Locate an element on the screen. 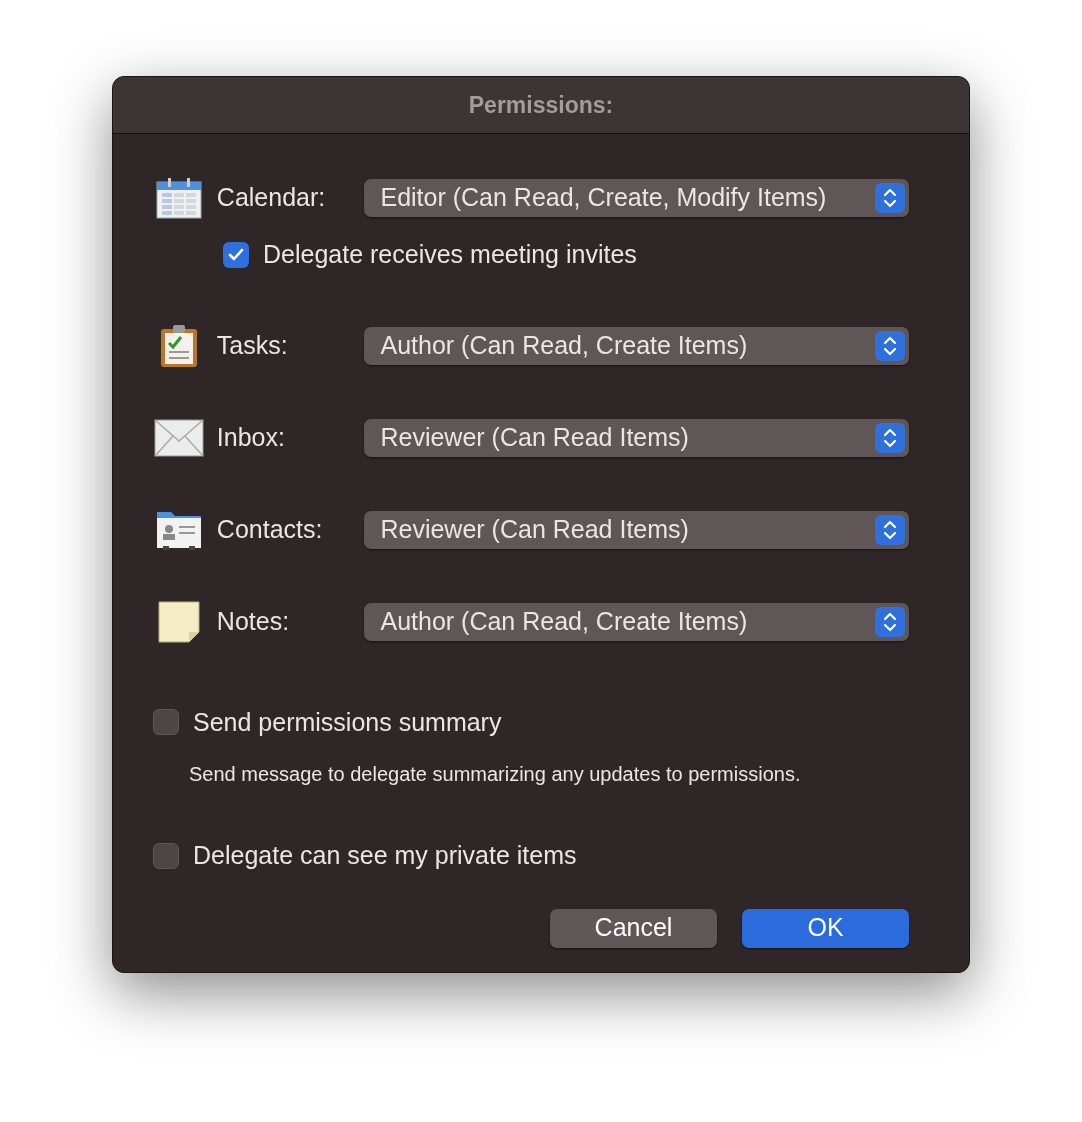 The image size is (1082, 1122). calendar-icon is located at coordinates (178, 198).